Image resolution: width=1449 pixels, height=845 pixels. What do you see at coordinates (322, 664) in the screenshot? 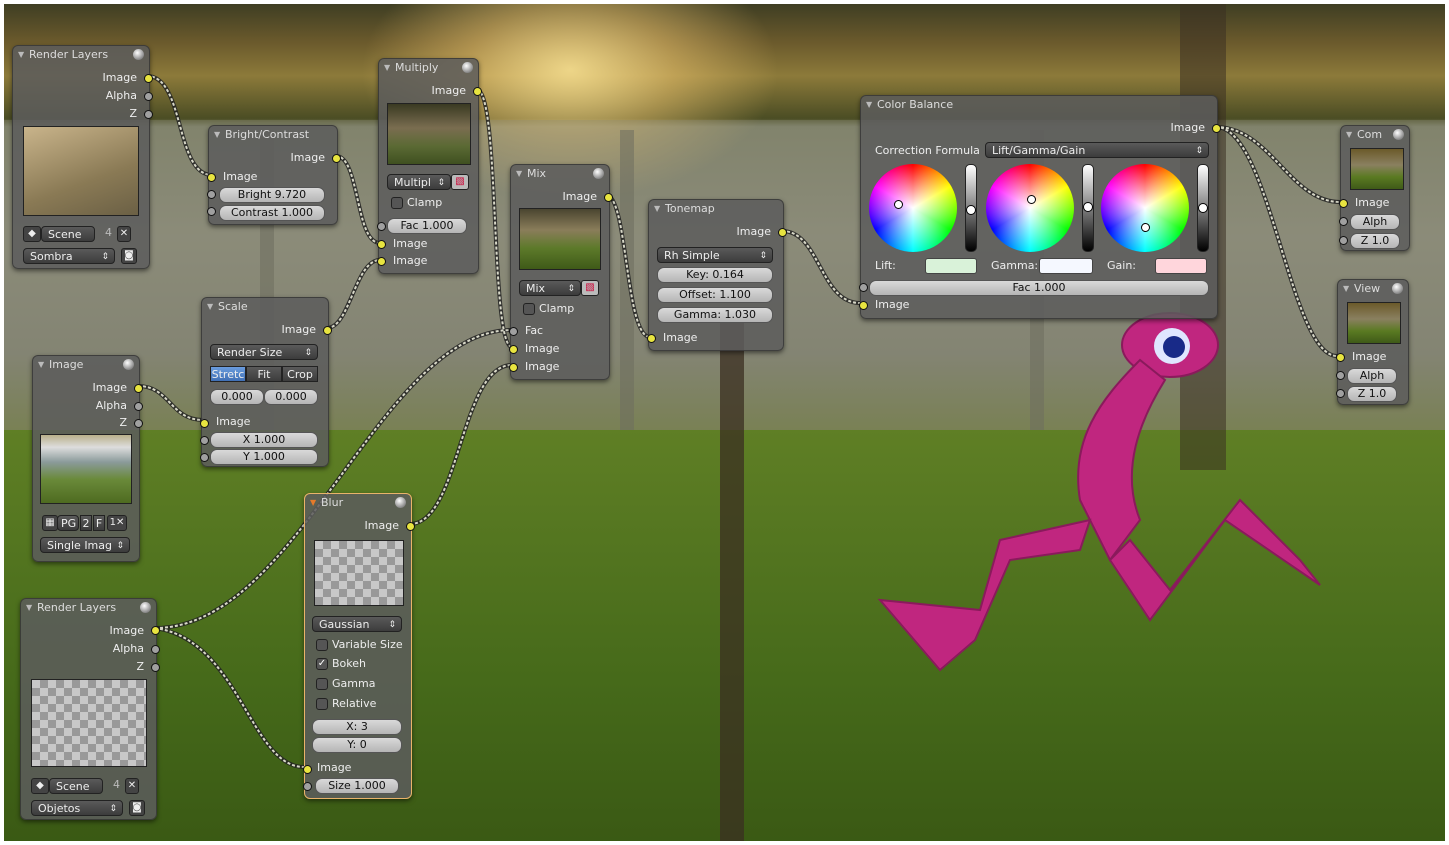
I see `bokeh-checkbox: ✓` at bounding box center [322, 664].